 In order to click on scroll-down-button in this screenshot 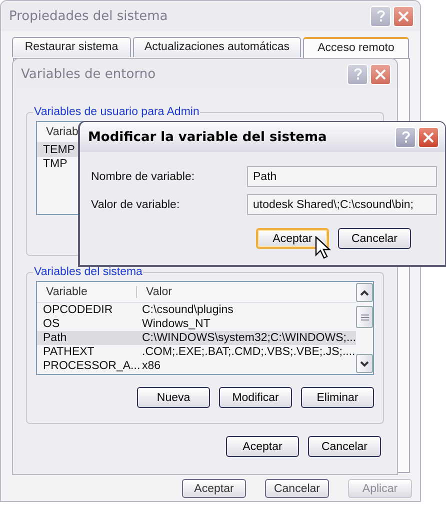, I will do `click(365, 363)`.